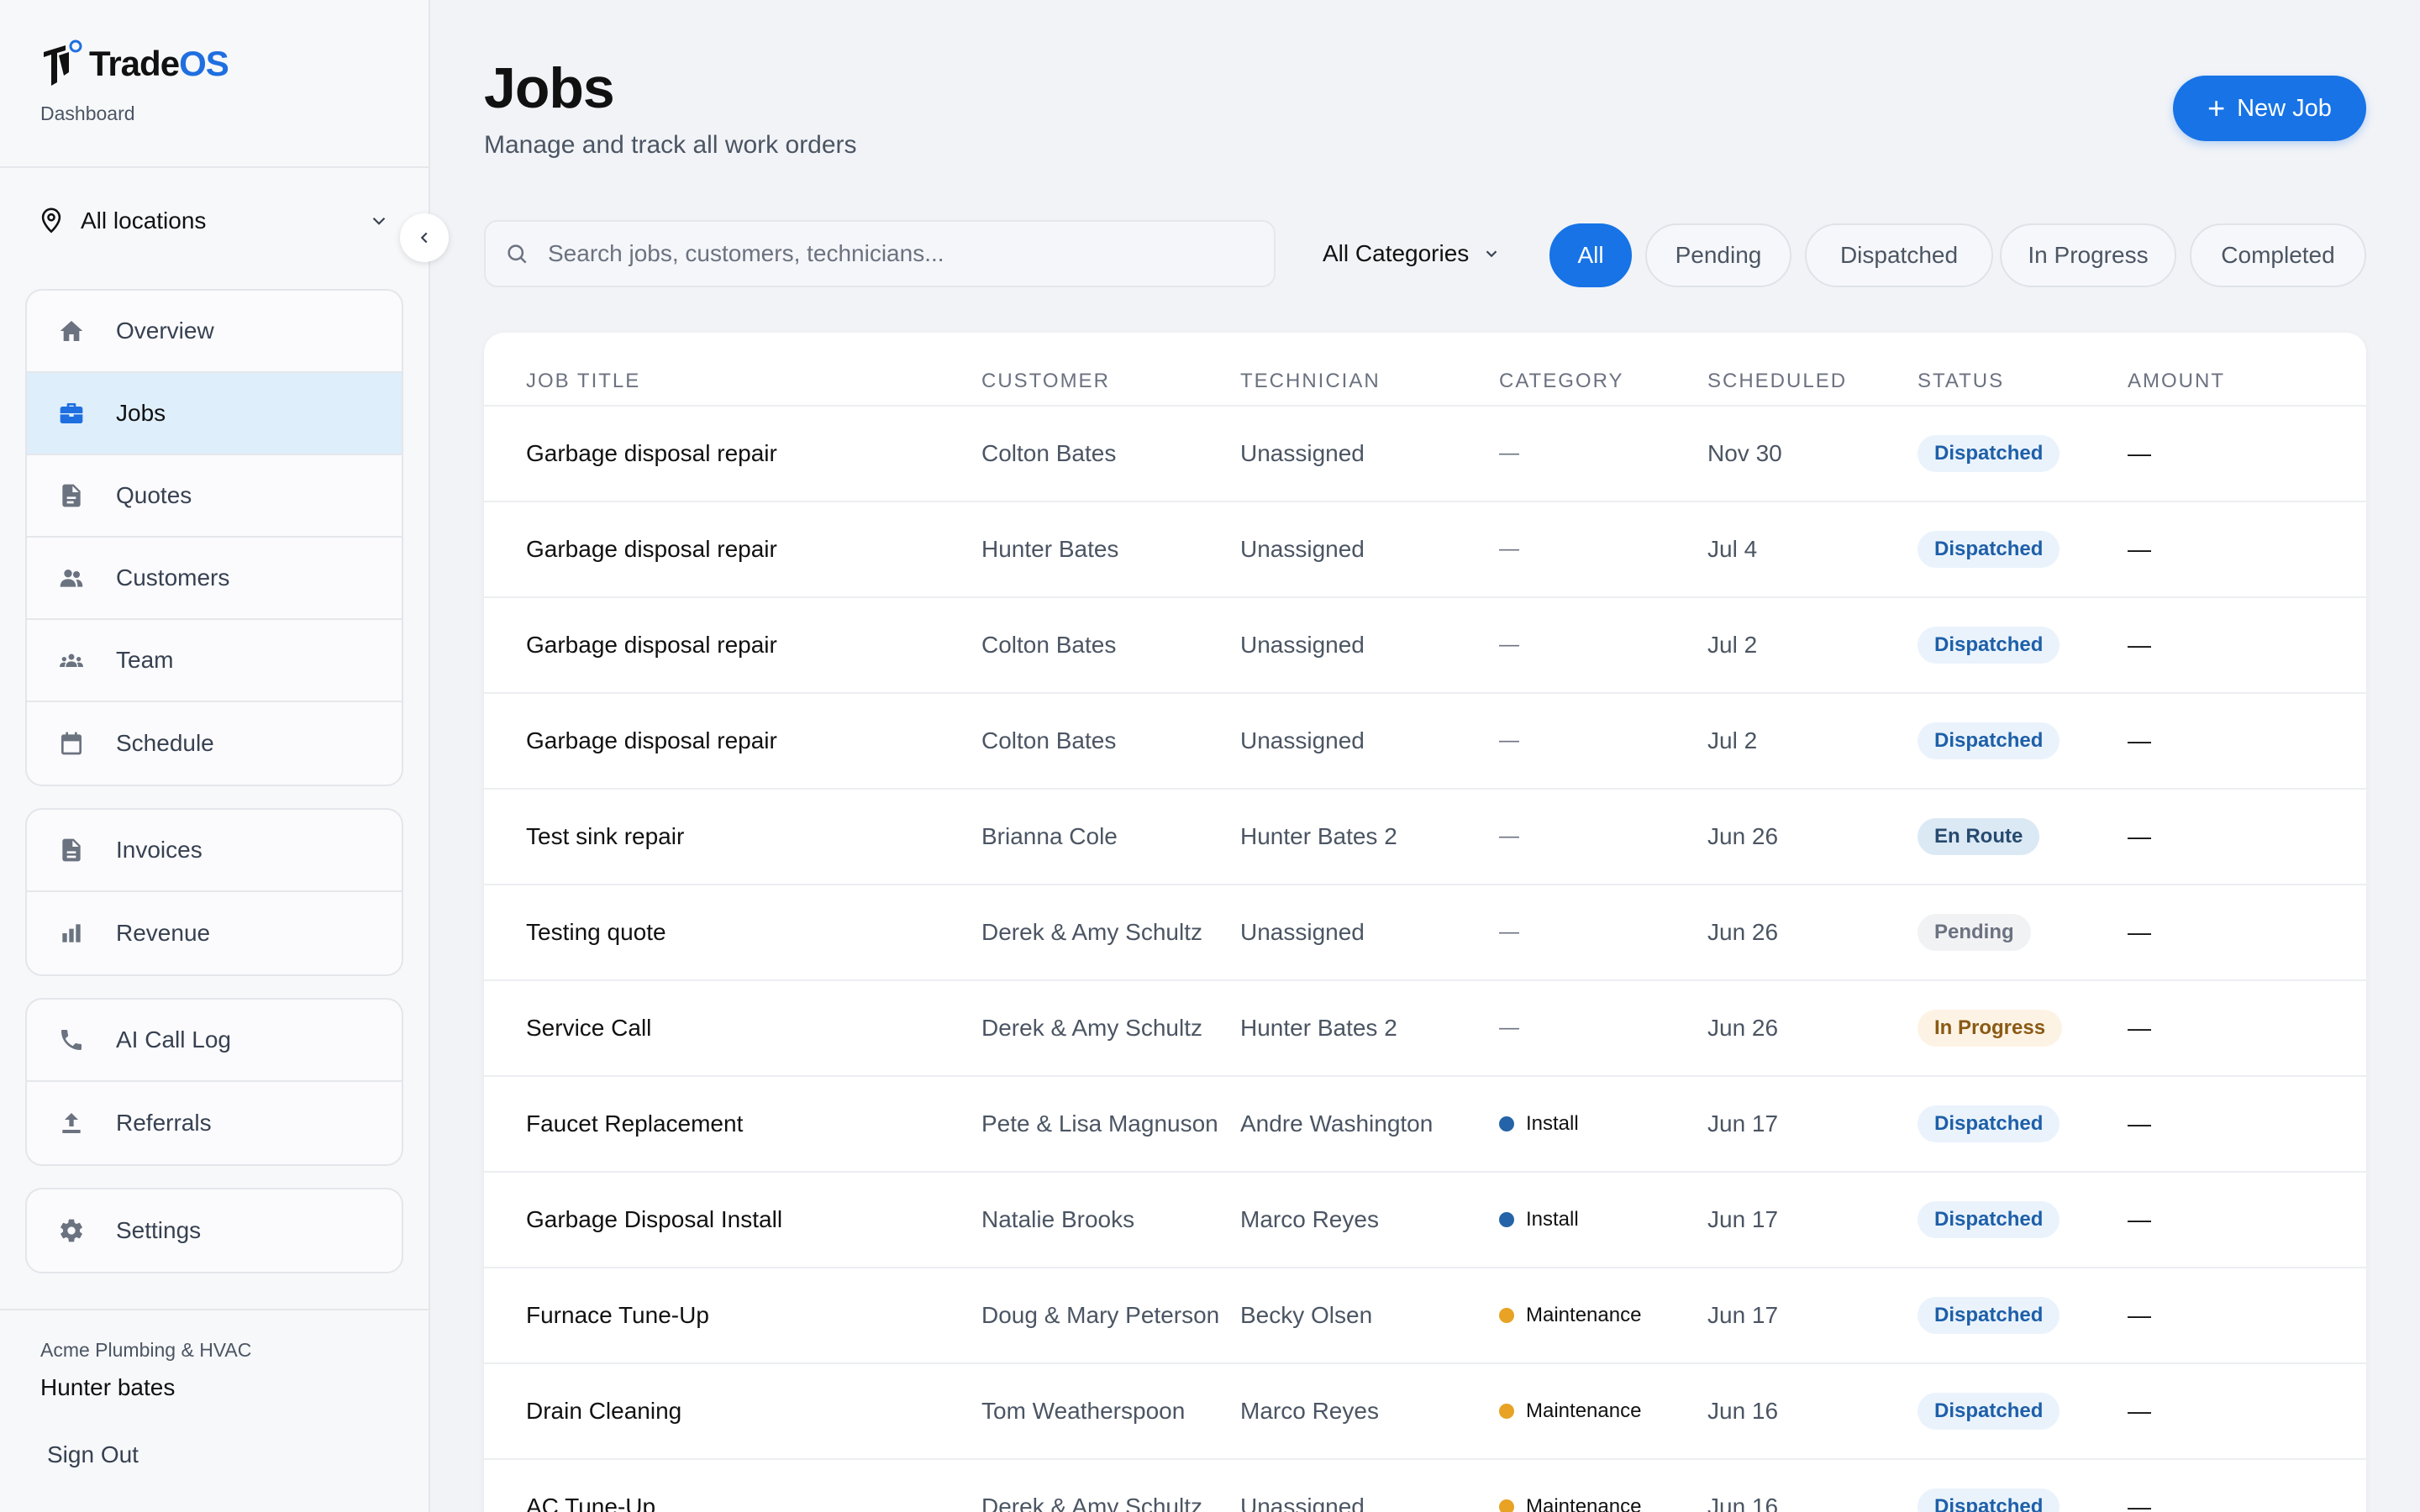 The width and height of the screenshot is (2420, 1512). I want to click on customer-name: Hunter Bates, so click(1050, 549).